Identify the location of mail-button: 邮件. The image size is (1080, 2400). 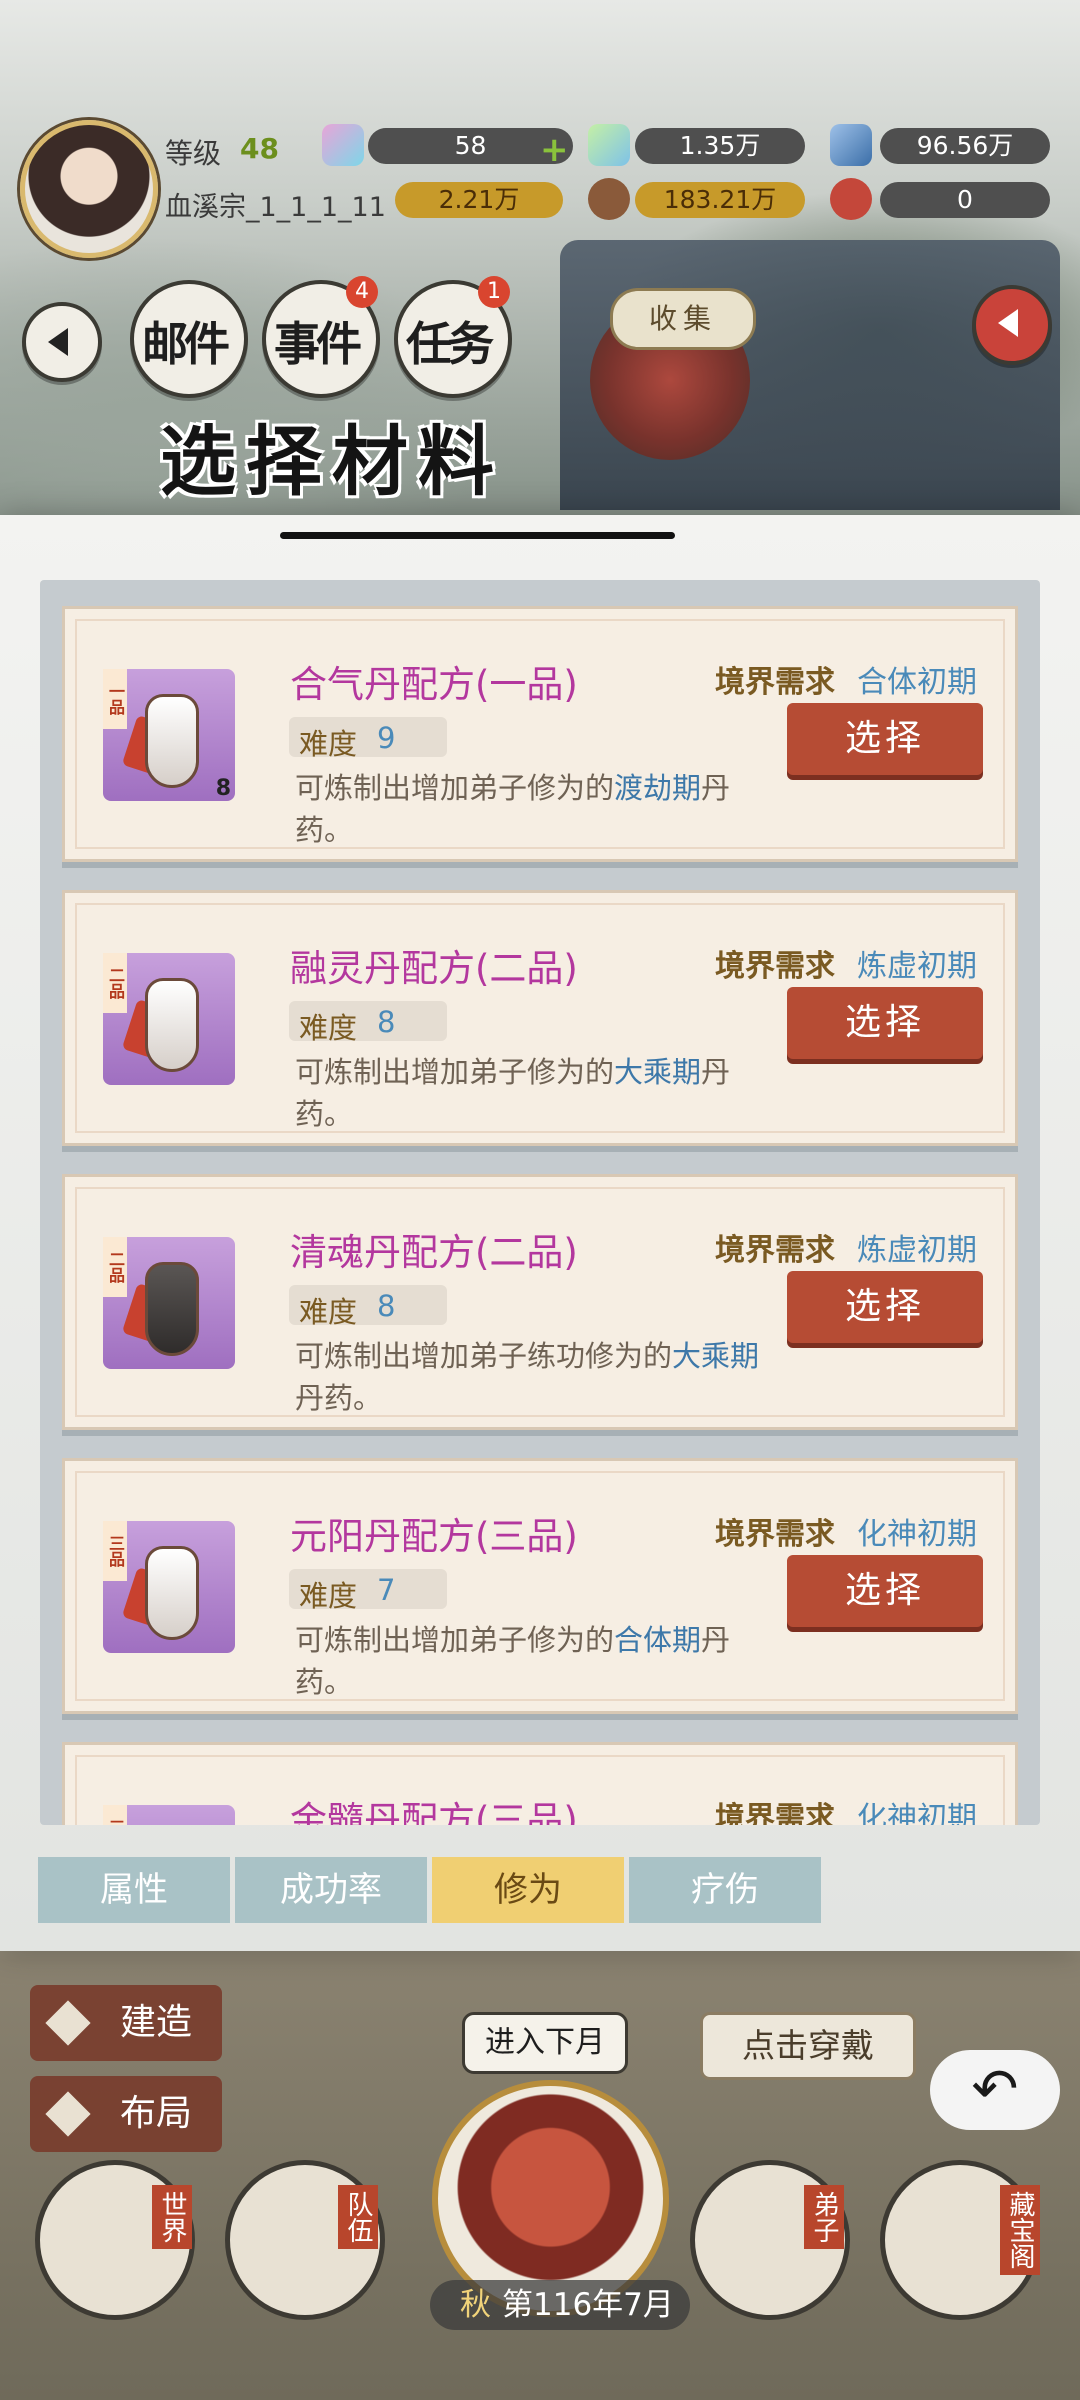
(189, 339).